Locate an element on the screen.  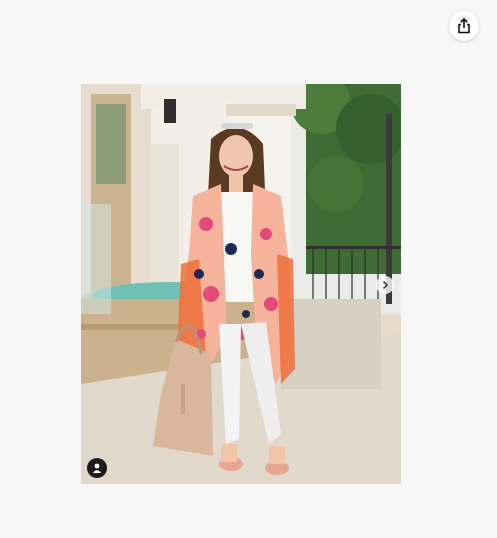
share-button is located at coordinates (464, 26).